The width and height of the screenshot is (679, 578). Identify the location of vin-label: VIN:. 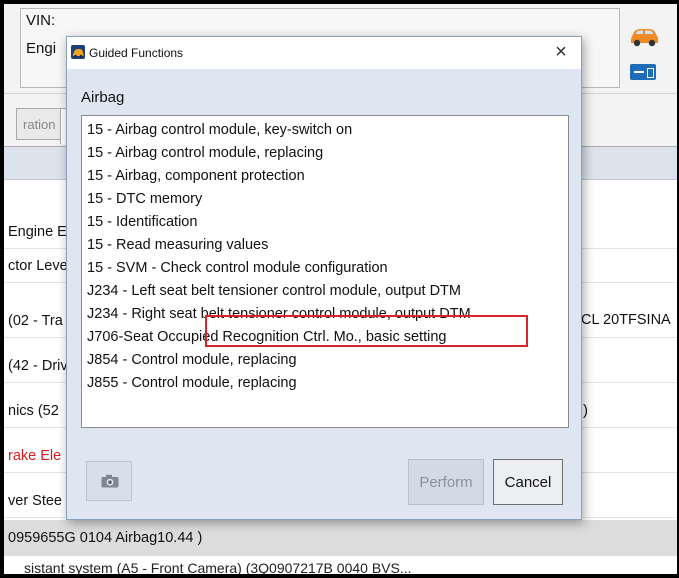
(41, 20).